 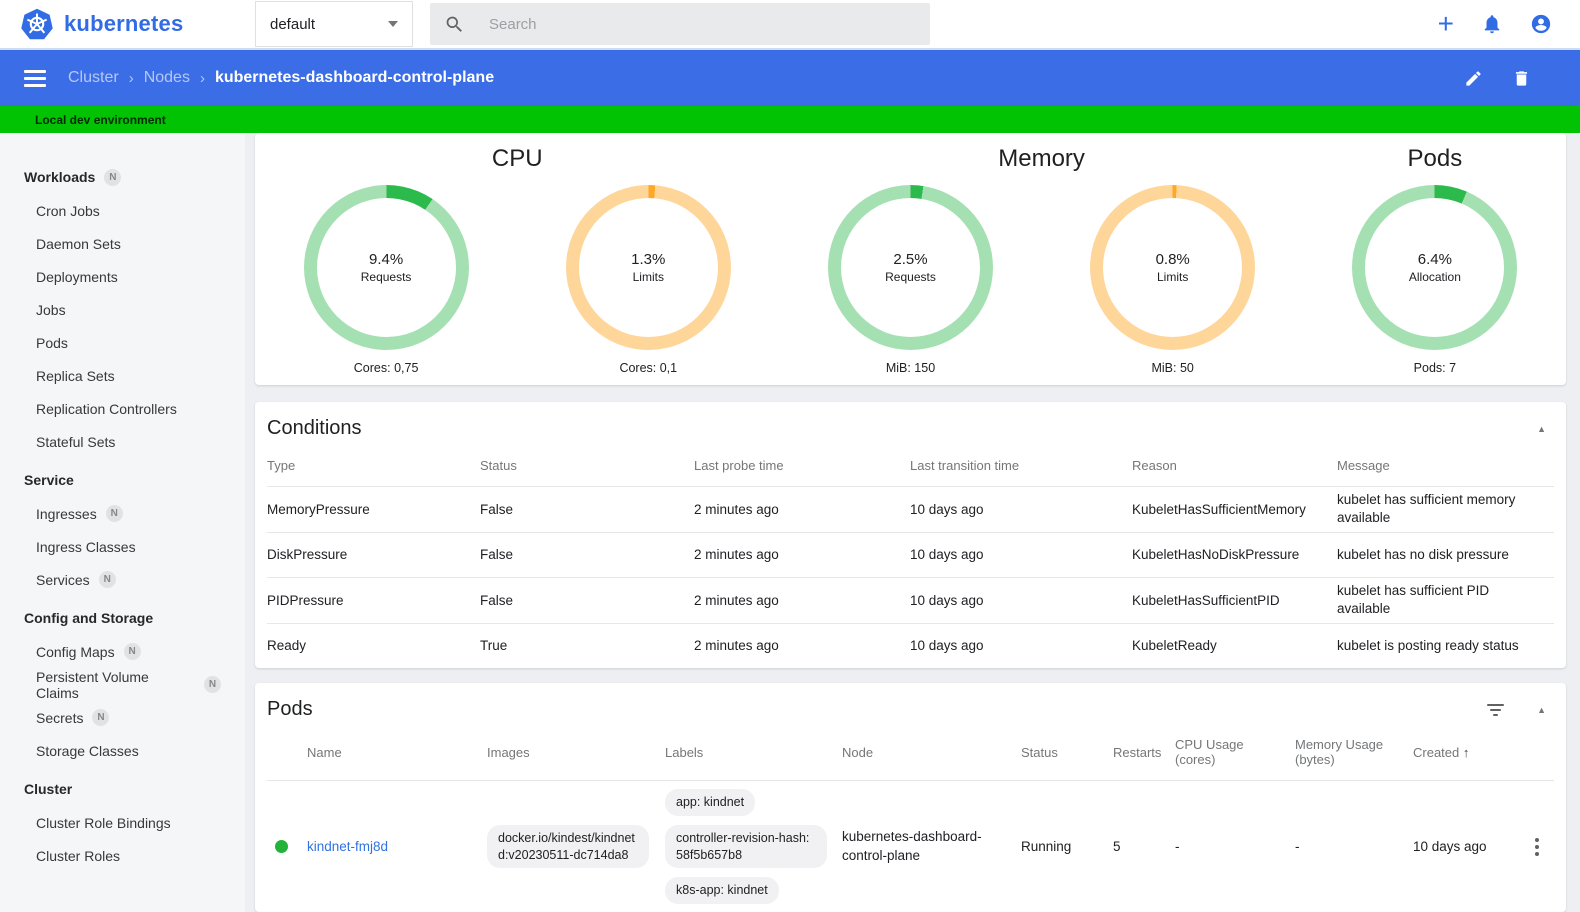 I want to click on sidebar-item-cluster-roles: Cluster Roles, so click(x=122, y=855).